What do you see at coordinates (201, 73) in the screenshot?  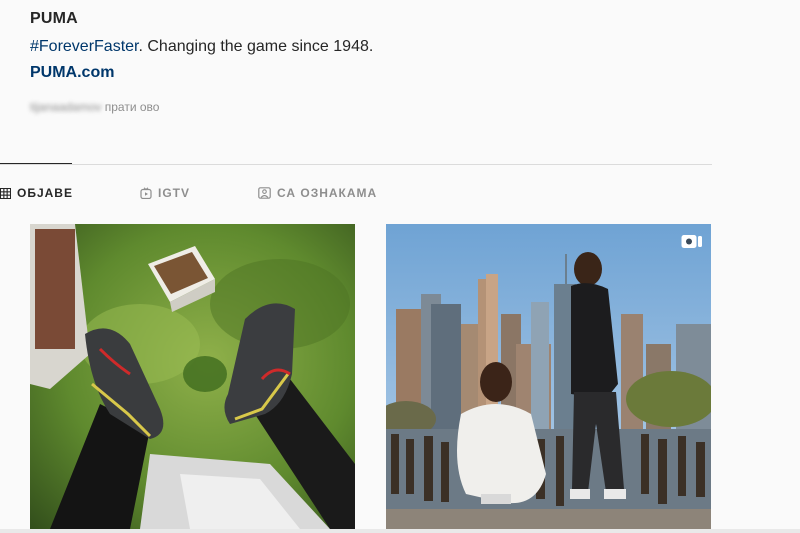 I see `website-link: PUMA.com` at bounding box center [201, 73].